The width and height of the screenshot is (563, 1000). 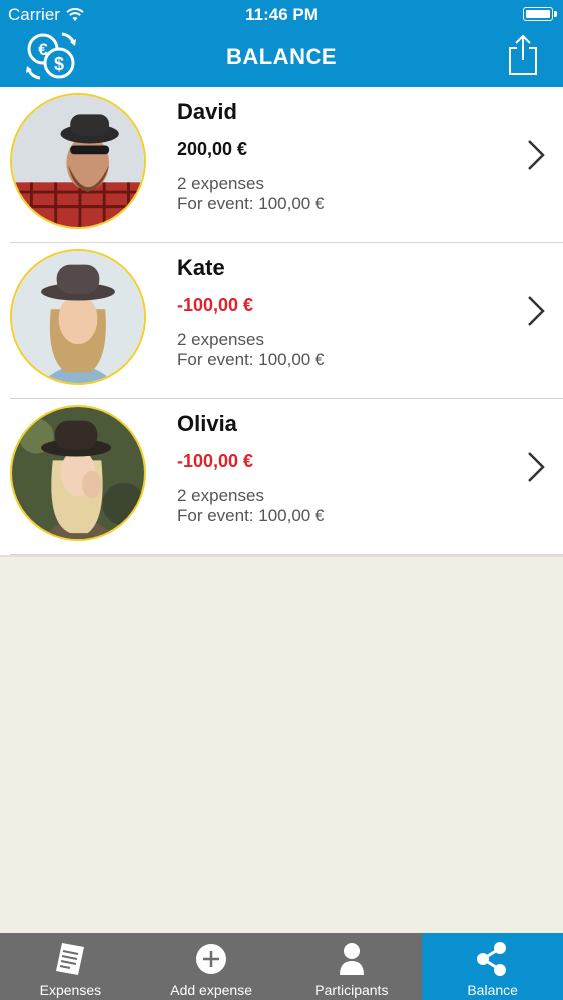 I want to click on tab-label: Add expense, so click(x=211, y=990).